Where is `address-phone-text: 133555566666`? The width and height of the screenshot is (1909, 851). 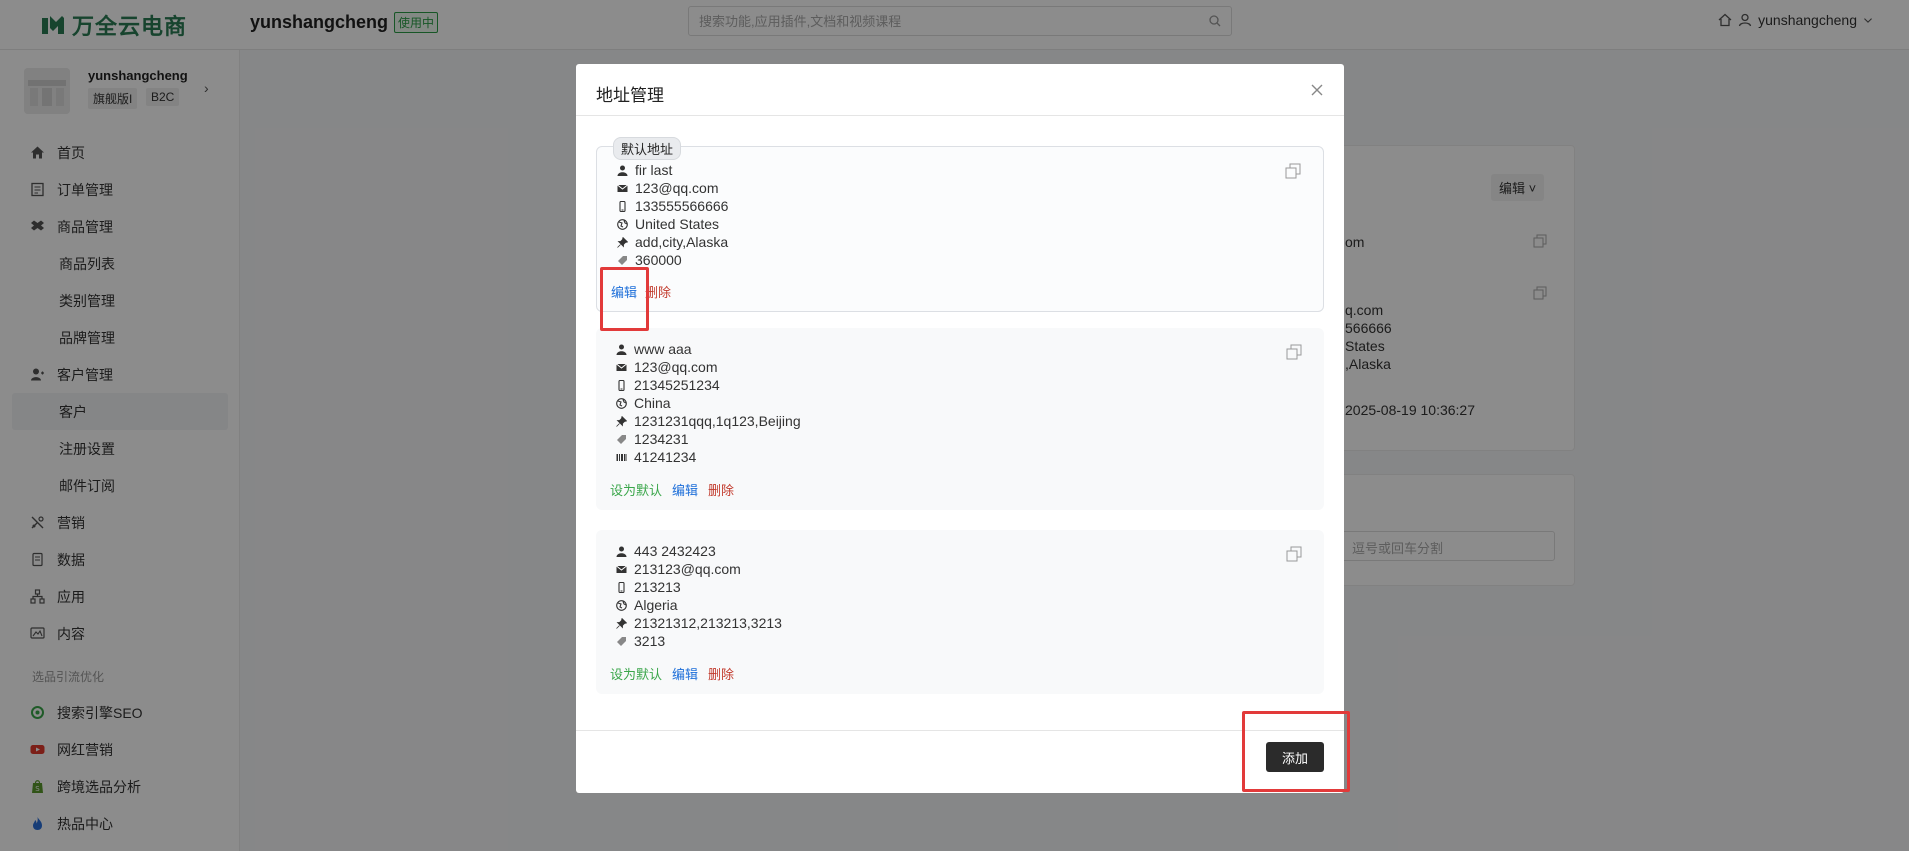 address-phone-text: 133555566666 is located at coordinates (682, 206).